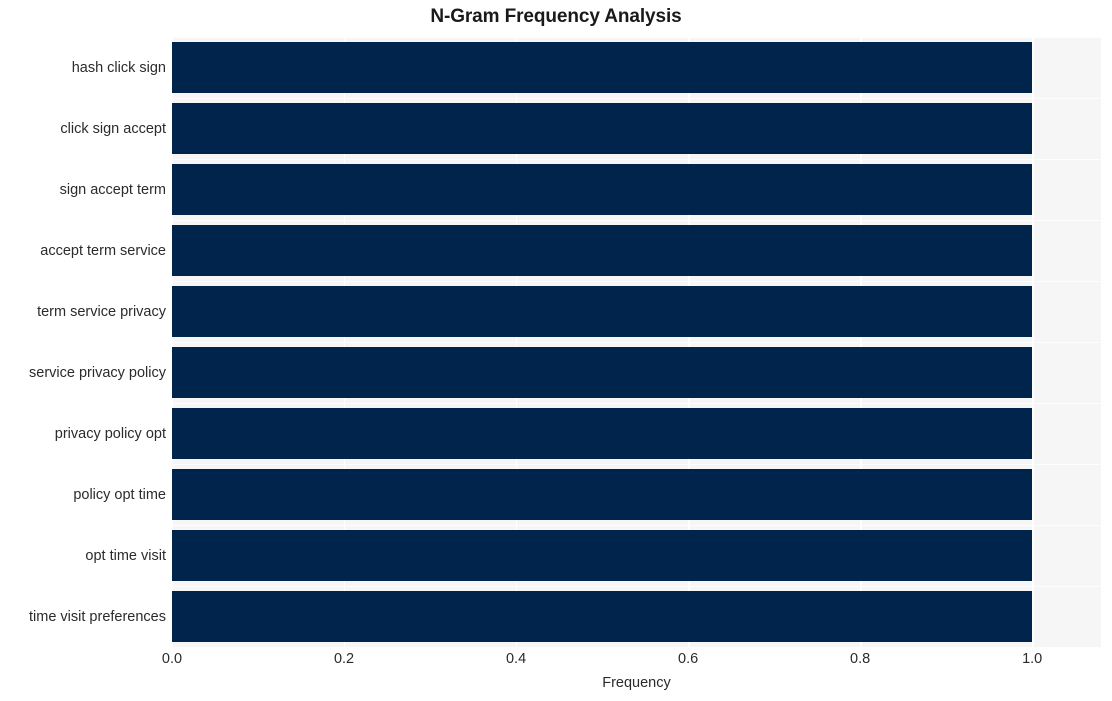 The image size is (1112, 701). Describe the element at coordinates (636, 647) in the screenshot. I see `gridline-horizontal` at that location.